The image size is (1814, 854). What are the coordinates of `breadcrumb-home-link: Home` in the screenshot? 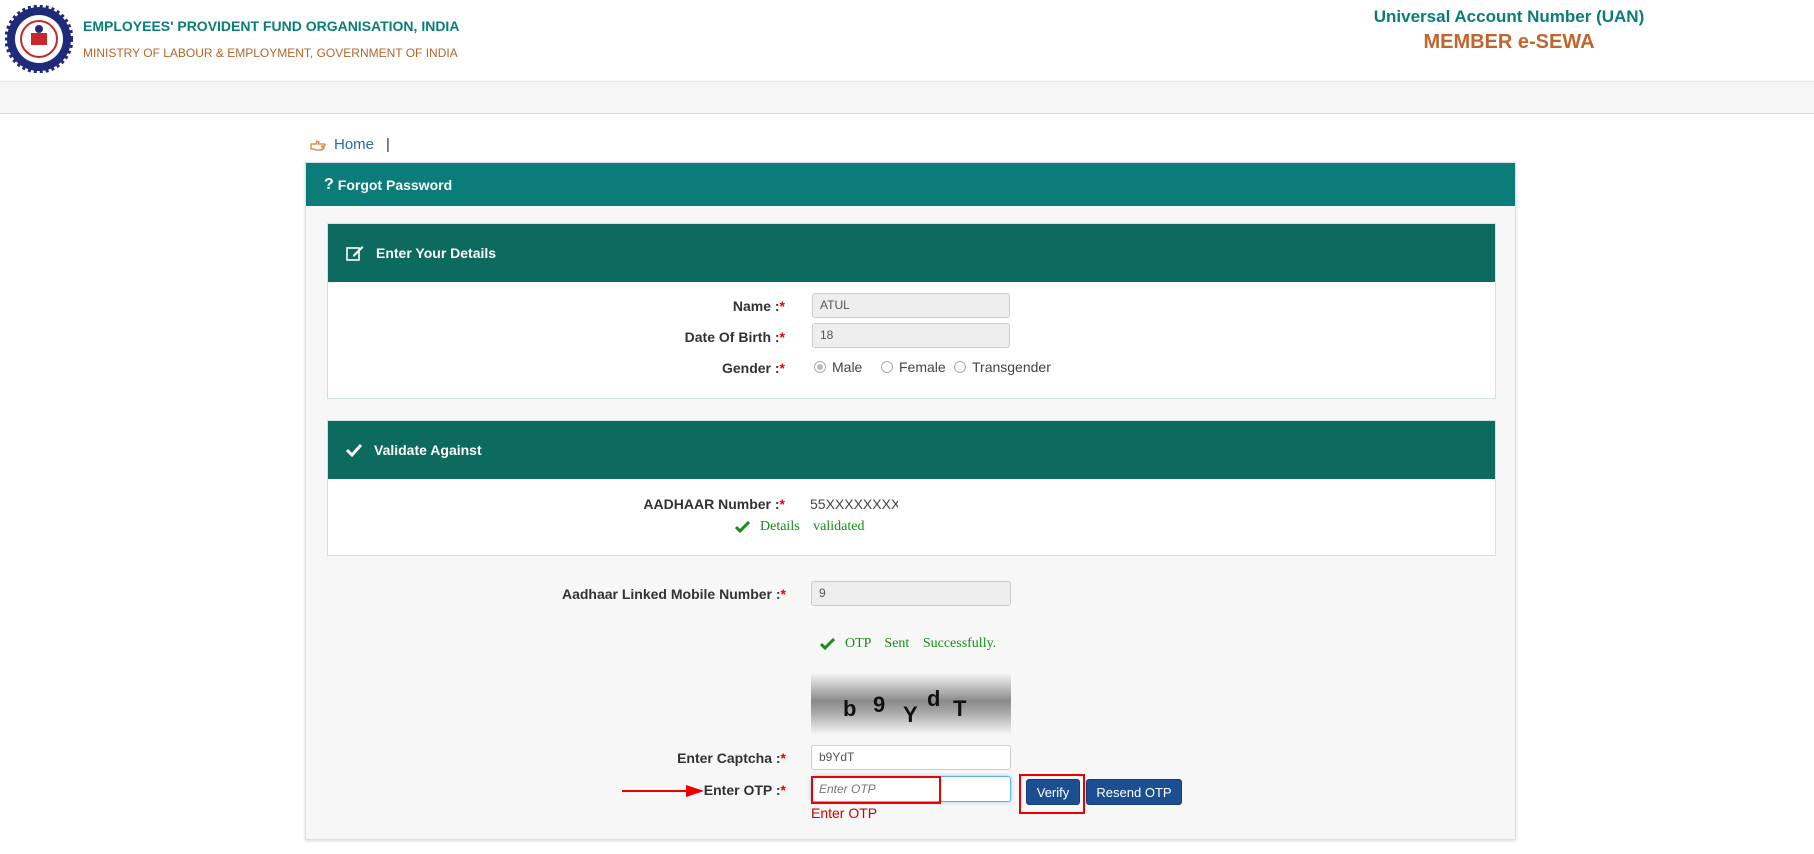 It's located at (354, 144).